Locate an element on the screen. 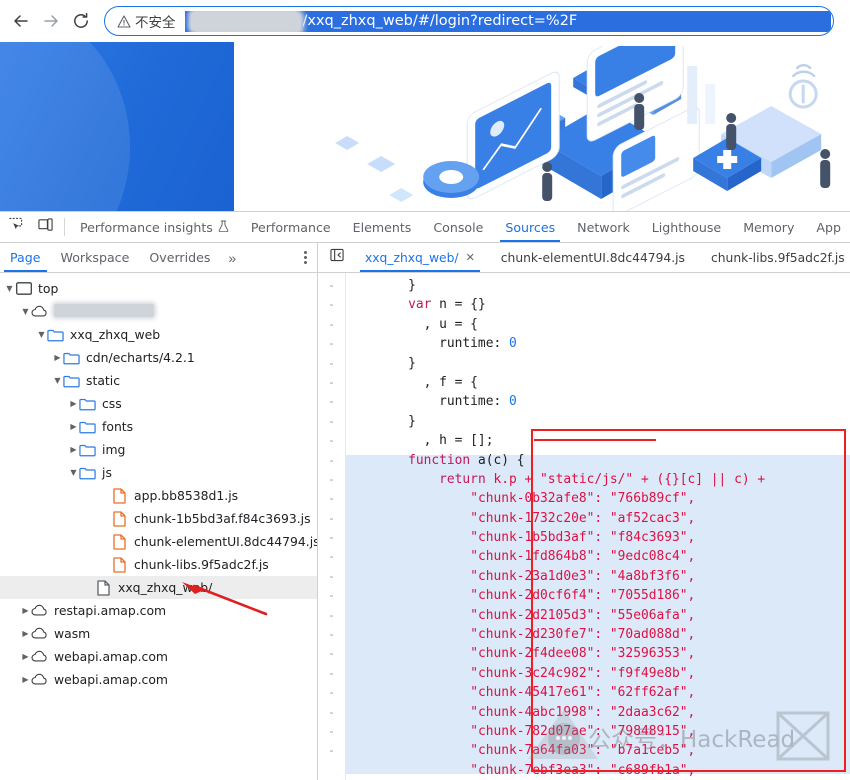  url-selected-text: /xxq_zhxq_web/#/login?redirect=%2F is located at coordinates (507, 21).